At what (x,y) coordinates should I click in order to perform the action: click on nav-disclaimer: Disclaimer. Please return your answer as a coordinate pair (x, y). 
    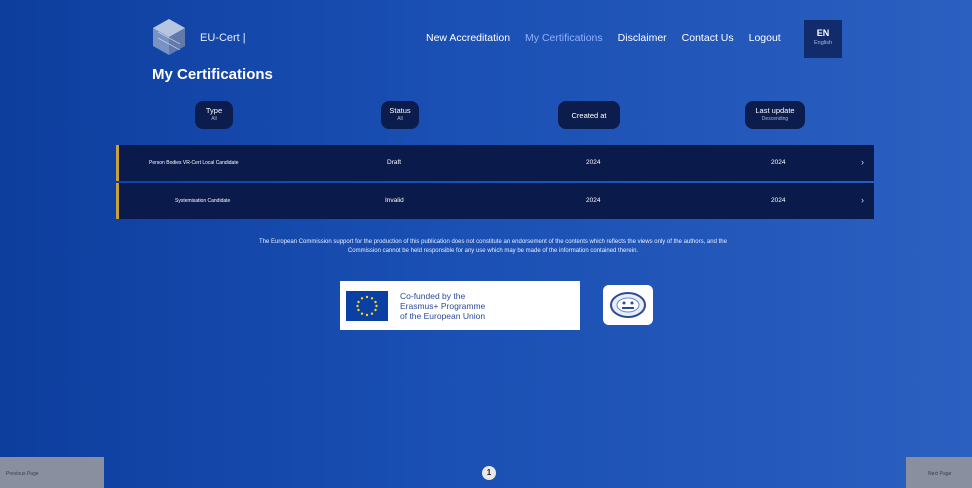
    Looking at the image, I should click on (642, 38).